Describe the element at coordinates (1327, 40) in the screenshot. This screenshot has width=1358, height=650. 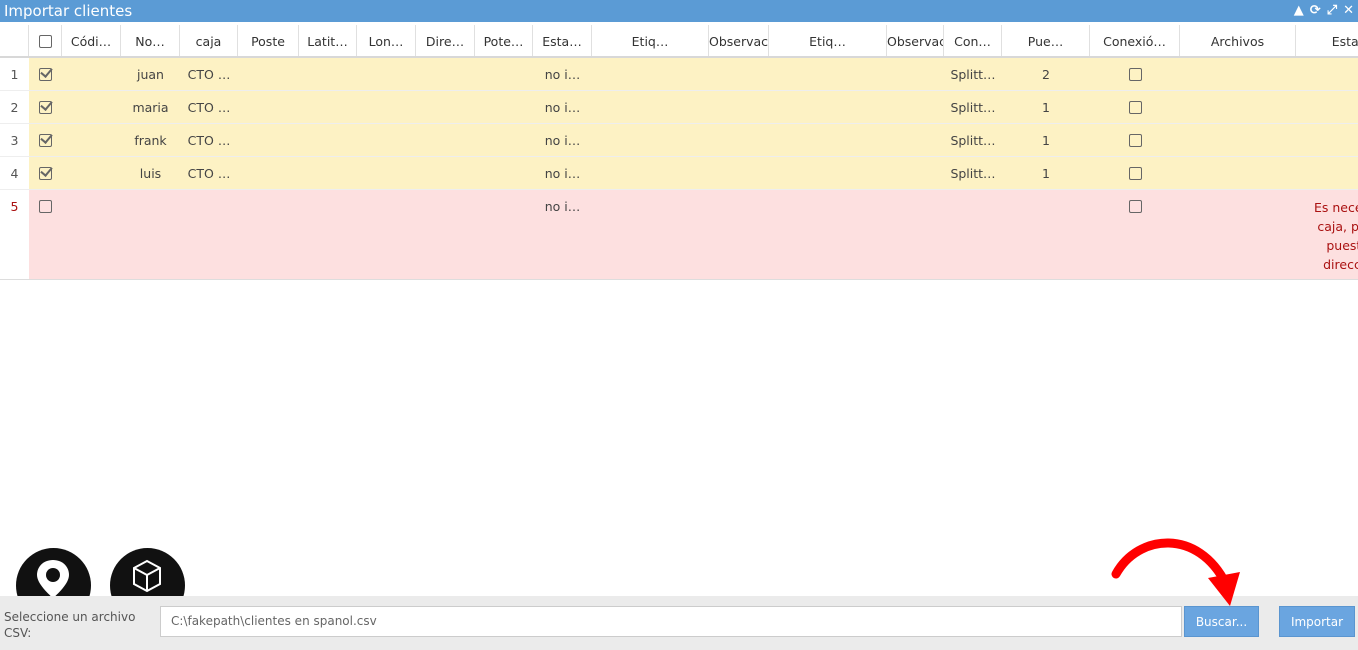
I see `column-header: Estado` at that location.